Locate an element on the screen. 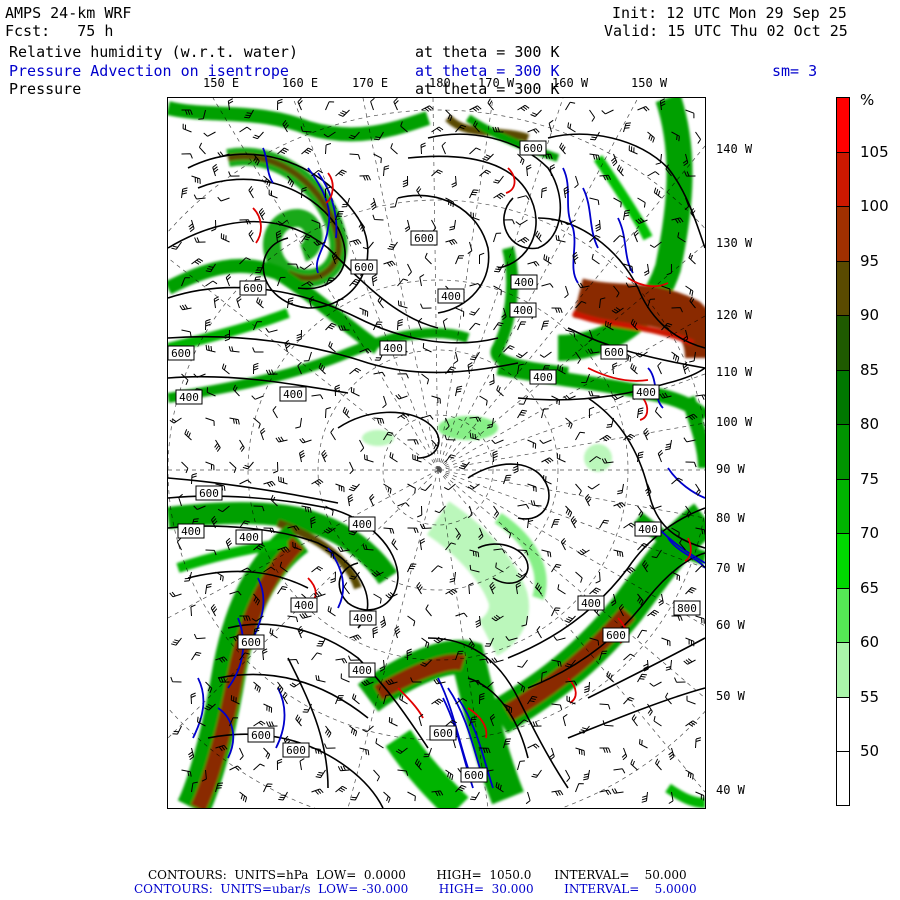  lon-label-top: 180 is located at coordinates (440, 83).